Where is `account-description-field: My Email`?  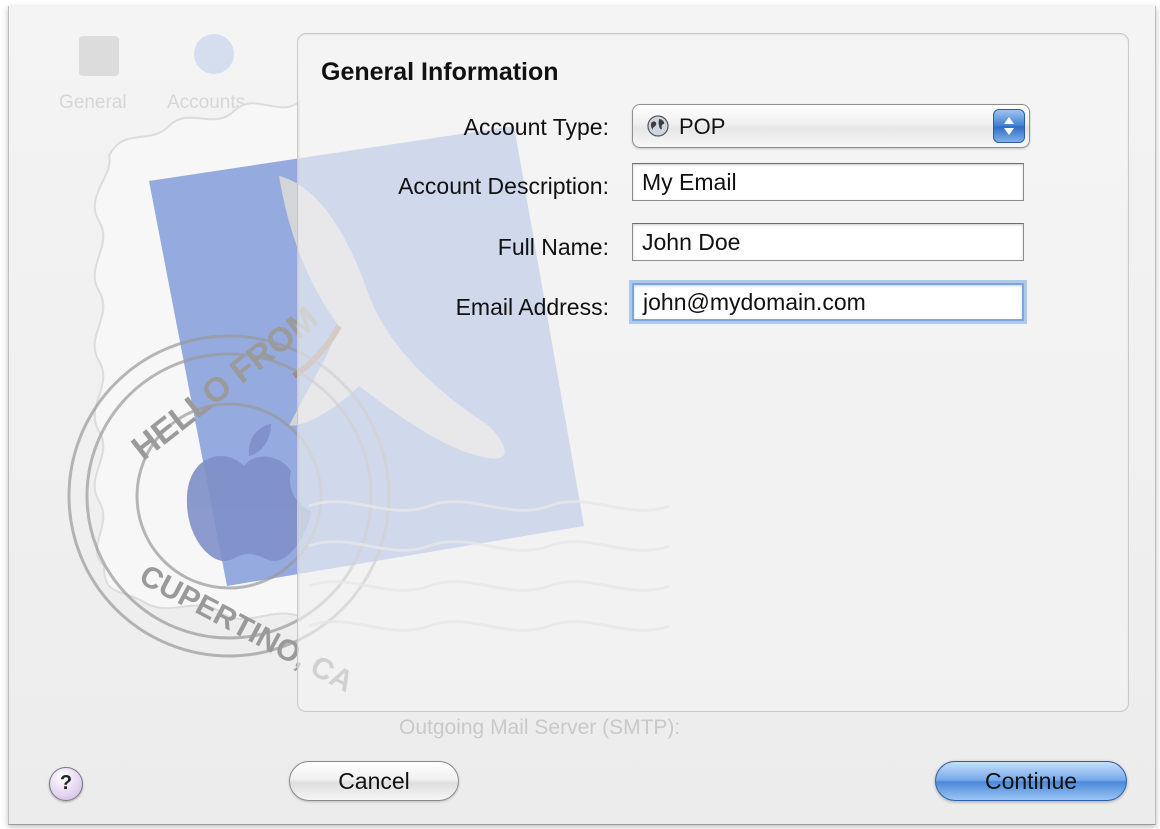
account-description-field: My Email is located at coordinates (828, 182).